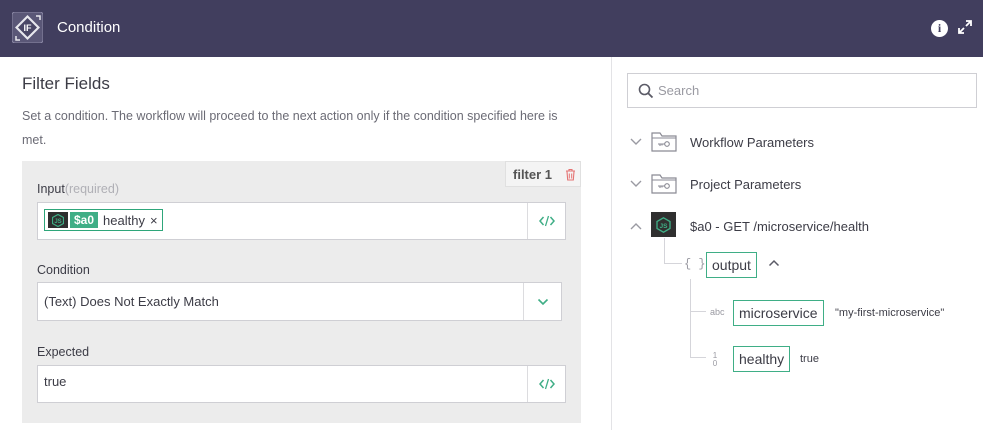  I want to click on condition-dropdown-button, so click(542, 301).